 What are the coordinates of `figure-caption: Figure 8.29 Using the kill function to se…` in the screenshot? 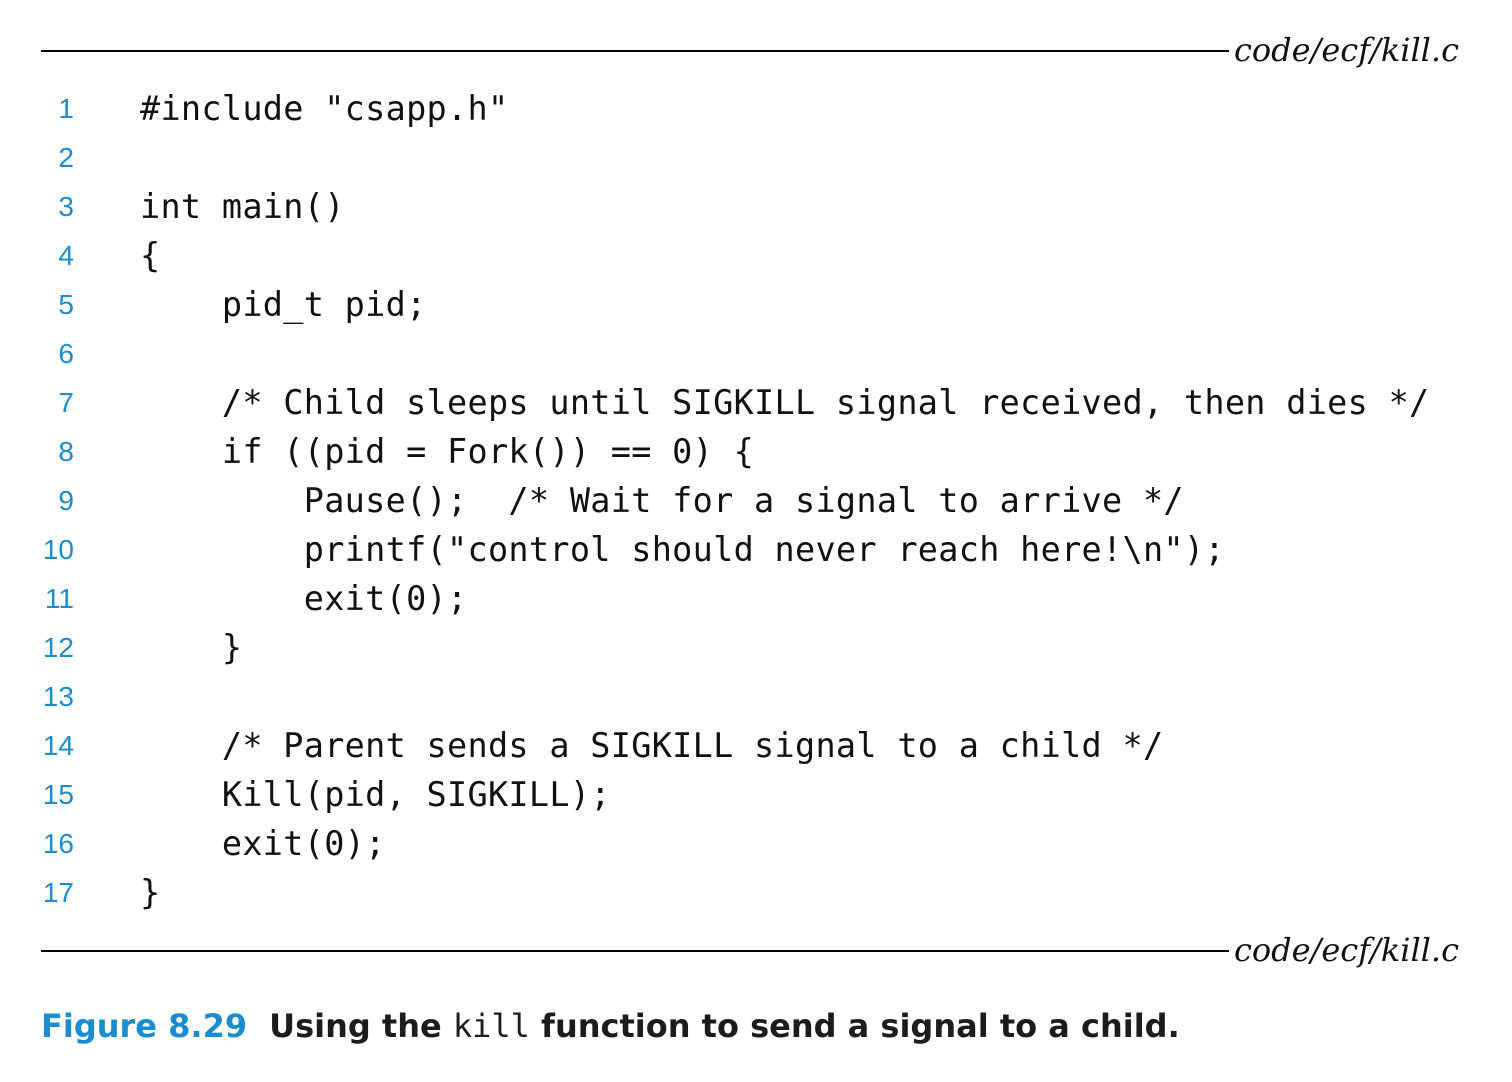 It's located at (610, 1026).